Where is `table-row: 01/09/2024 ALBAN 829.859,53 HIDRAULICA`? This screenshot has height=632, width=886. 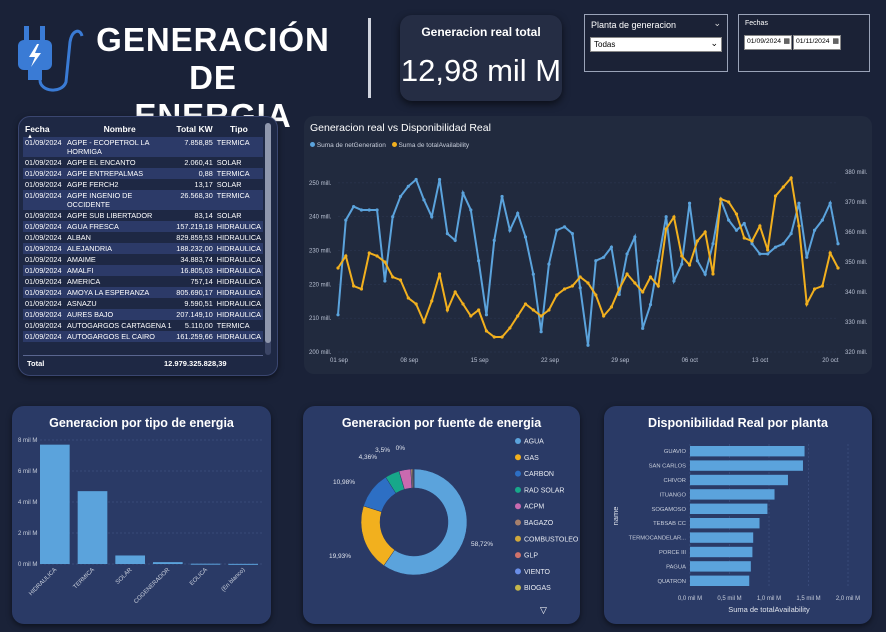 table-row: 01/09/2024 ALBAN 829.859,53 HIDRAULICA is located at coordinates (143, 237).